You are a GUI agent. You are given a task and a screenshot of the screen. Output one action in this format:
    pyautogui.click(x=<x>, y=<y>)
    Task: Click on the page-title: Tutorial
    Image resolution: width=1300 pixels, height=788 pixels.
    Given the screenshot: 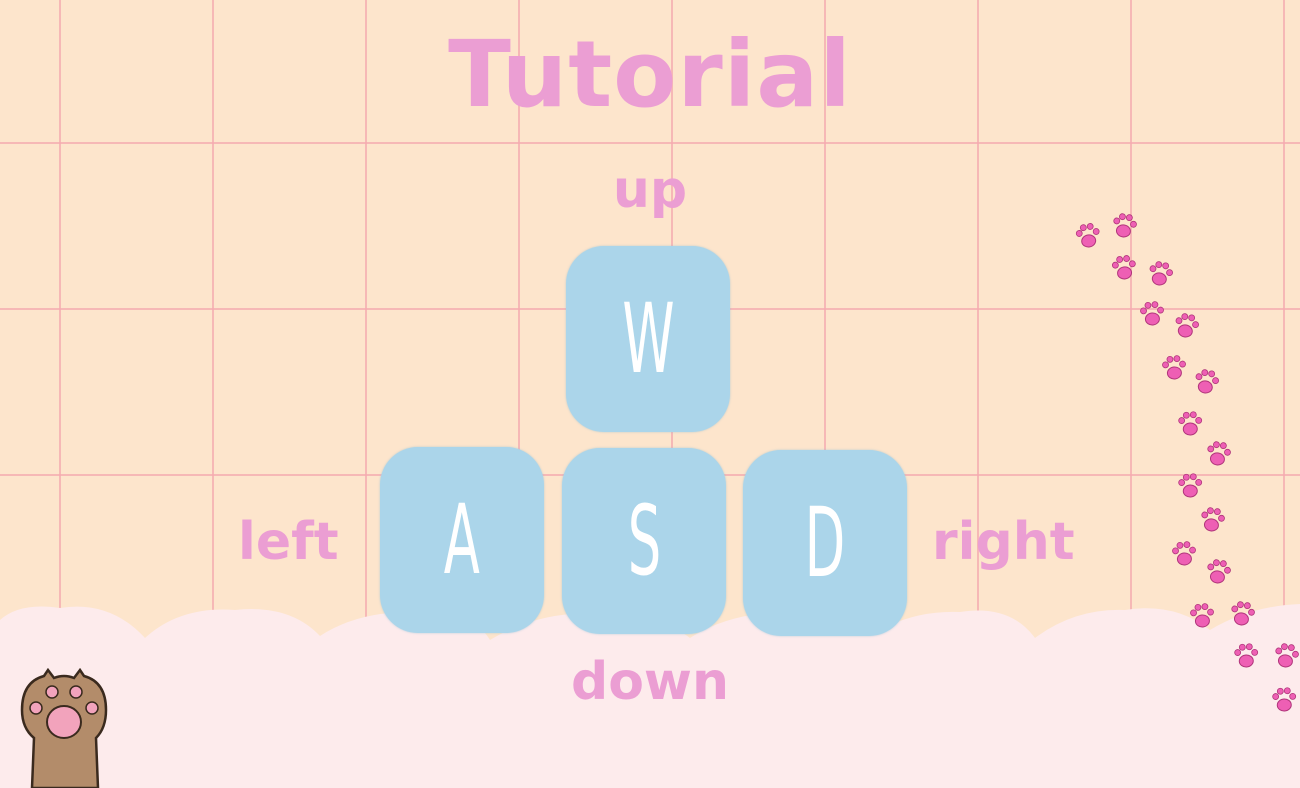 What is the action you would take?
    pyautogui.click(x=650, y=74)
    